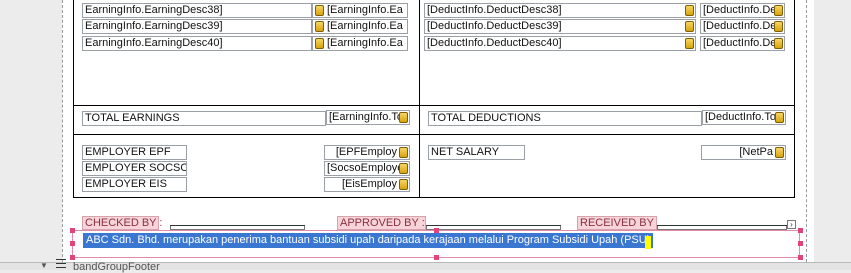 The width and height of the screenshot is (851, 273). I want to click on selection-handle-top-right, so click(800, 230).